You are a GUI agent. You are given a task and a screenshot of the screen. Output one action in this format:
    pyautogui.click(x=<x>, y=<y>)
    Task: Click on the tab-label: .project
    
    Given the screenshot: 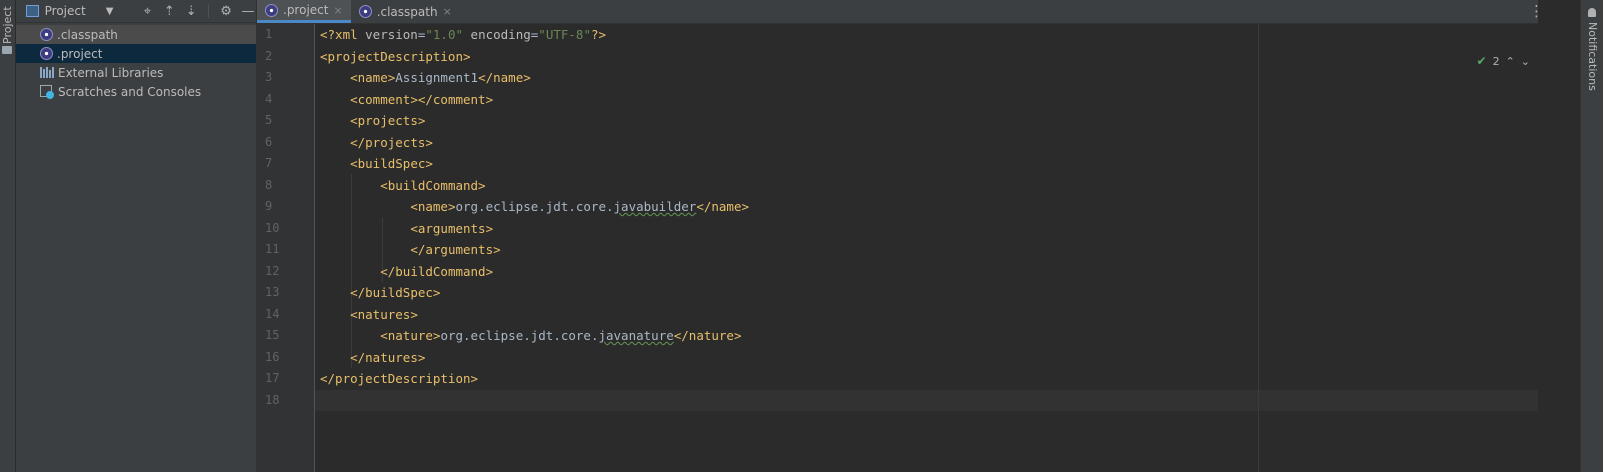 What is the action you would take?
    pyautogui.click(x=306, y=10)
    